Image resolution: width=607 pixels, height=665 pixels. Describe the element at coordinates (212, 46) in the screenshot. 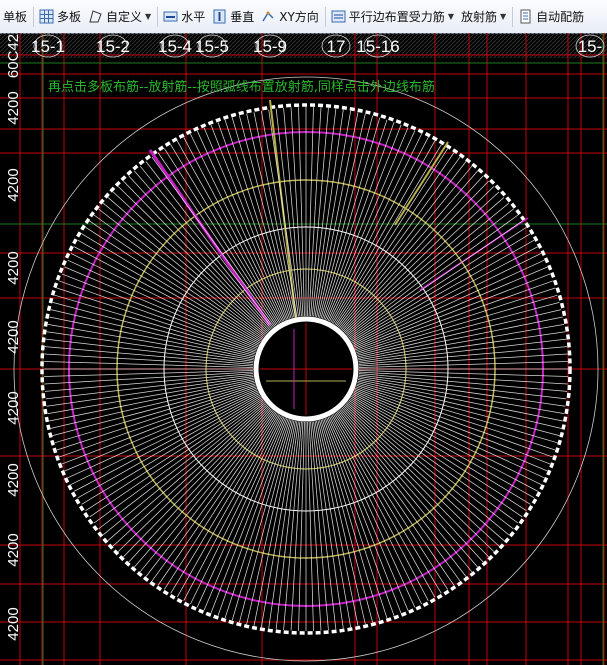

I see `top-axis-label: 15-5` at that location.